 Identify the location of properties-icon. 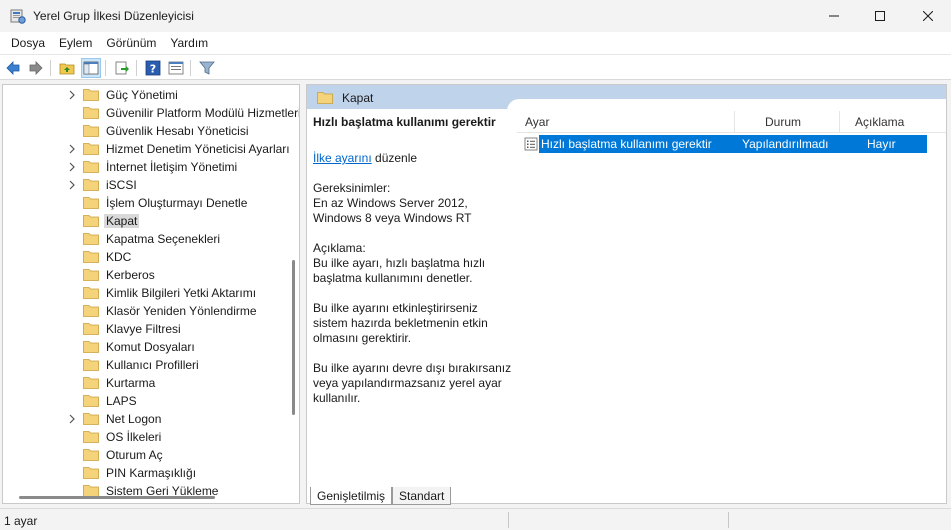
(176, 68).